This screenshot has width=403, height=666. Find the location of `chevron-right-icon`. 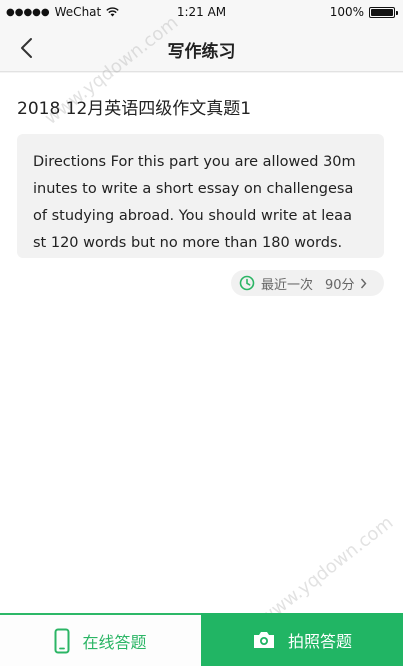

chevron-right-icon is located at coordinates (363, 283).